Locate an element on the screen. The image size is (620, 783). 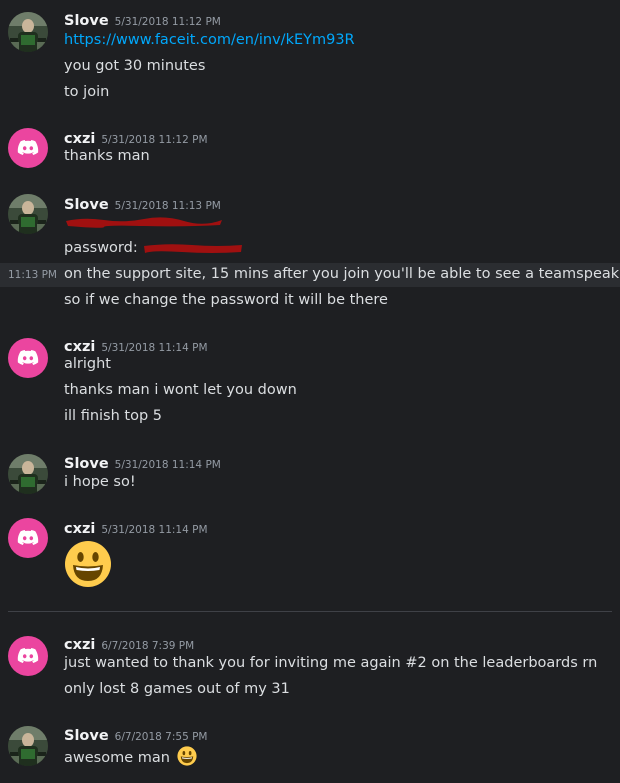
message-header: Slove 6/7/2018 7:55 PM is located at coordinates (135, 734).